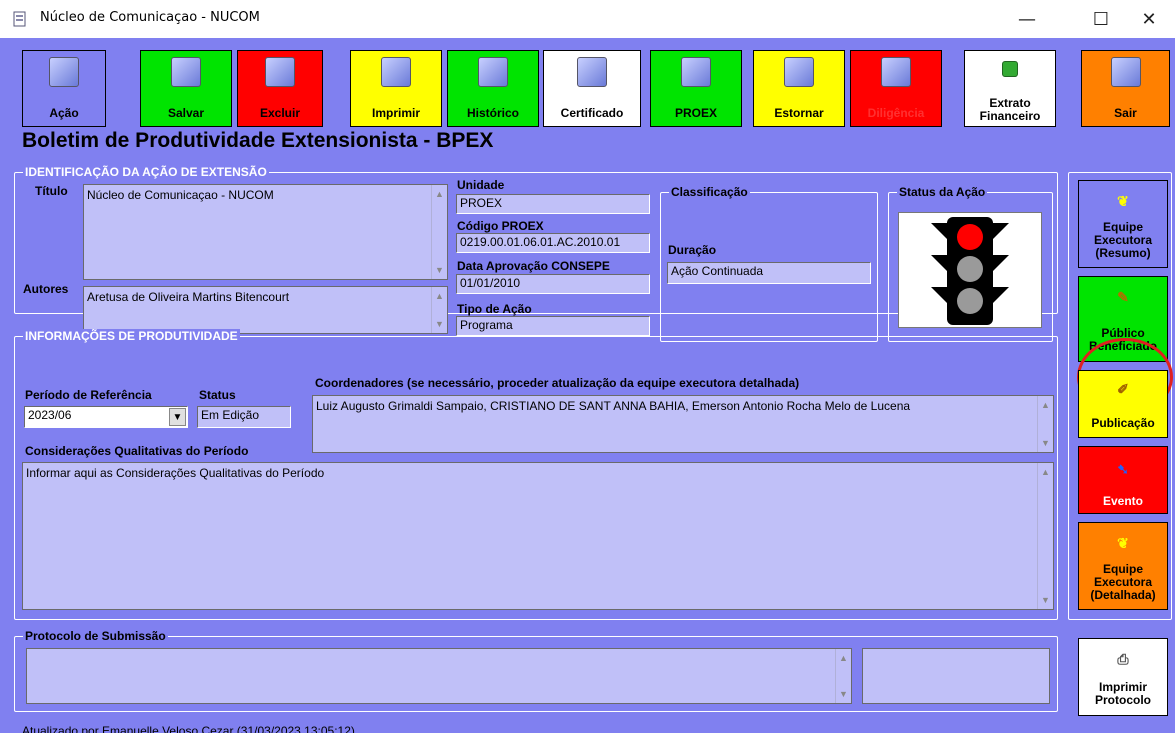 The image size is (1175, 733). I want to click on diligencia-label: Diligência, so click(896, 113).